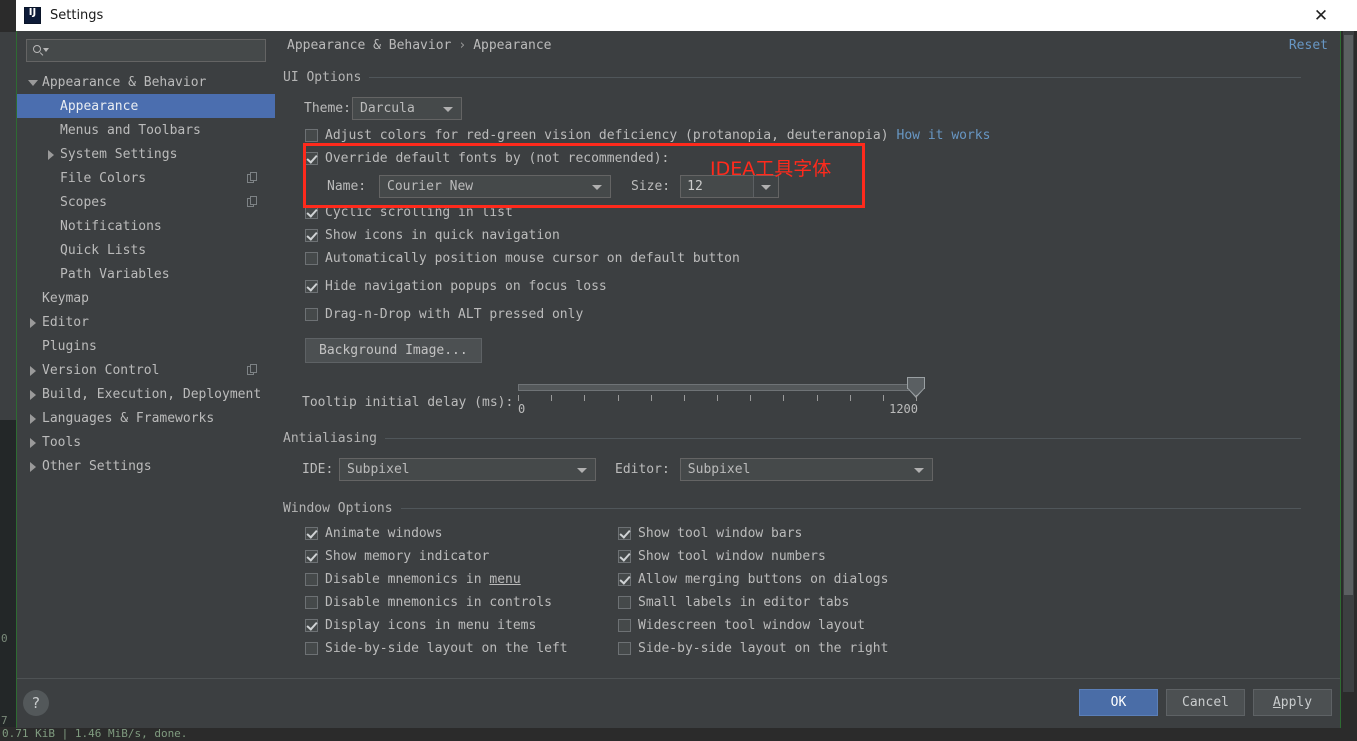 The width and height of the screenshot is (1357, 741). What do you see at coordinates (717, 186) in the screenshot?
I see `font-size-value: 12` at bounding box center [717, 186].